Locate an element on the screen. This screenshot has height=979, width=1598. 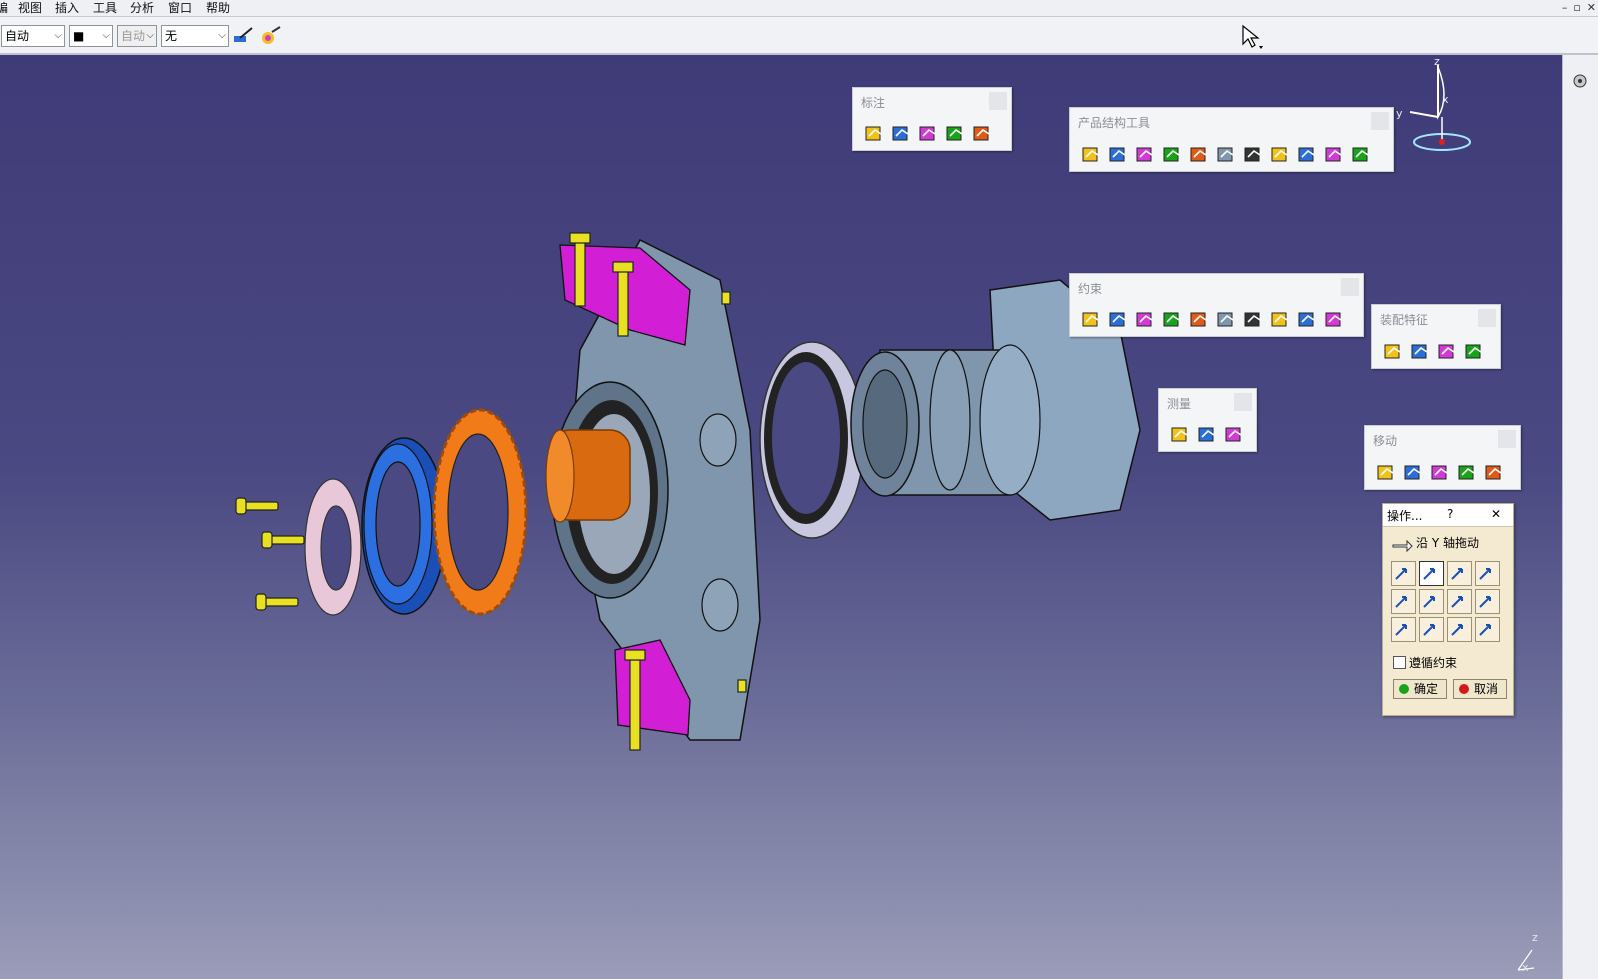
drag-along-line-icon is located at coordinates (1487, 573).